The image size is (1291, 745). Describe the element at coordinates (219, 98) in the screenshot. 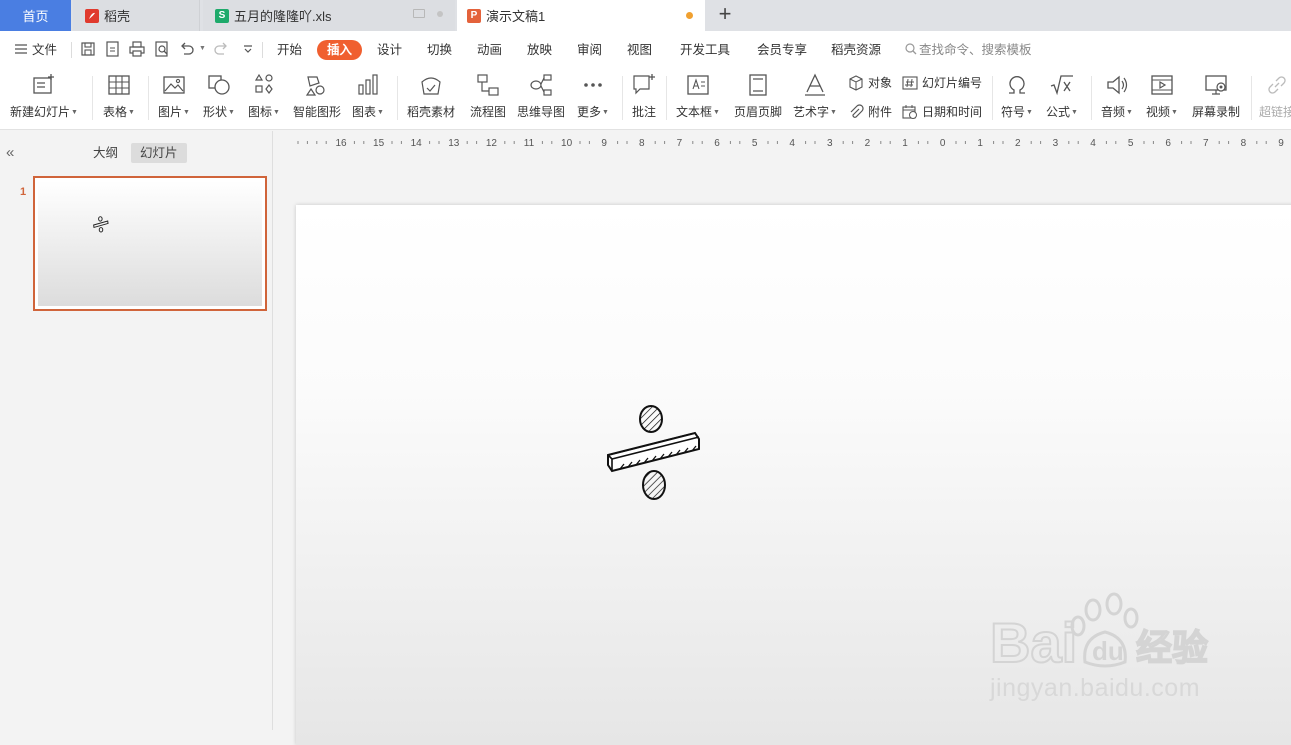

I see `shape-button: 形状▼` at that location.